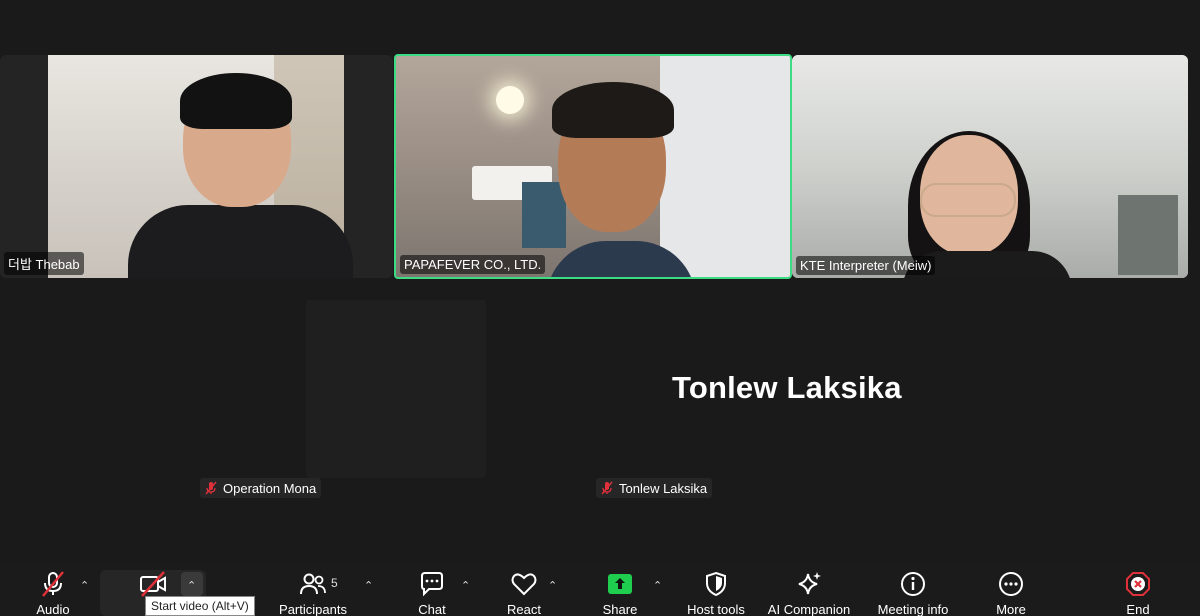  I want to click on participants-options-caret: ⌃, so click(368, 585).